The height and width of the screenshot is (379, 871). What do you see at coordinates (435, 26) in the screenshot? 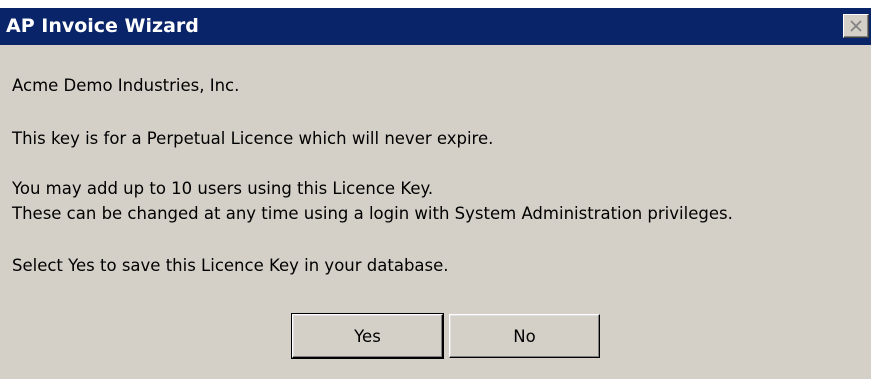
I see `title-bar: AP Invoice Wizard` at bounding box center [435, 26].